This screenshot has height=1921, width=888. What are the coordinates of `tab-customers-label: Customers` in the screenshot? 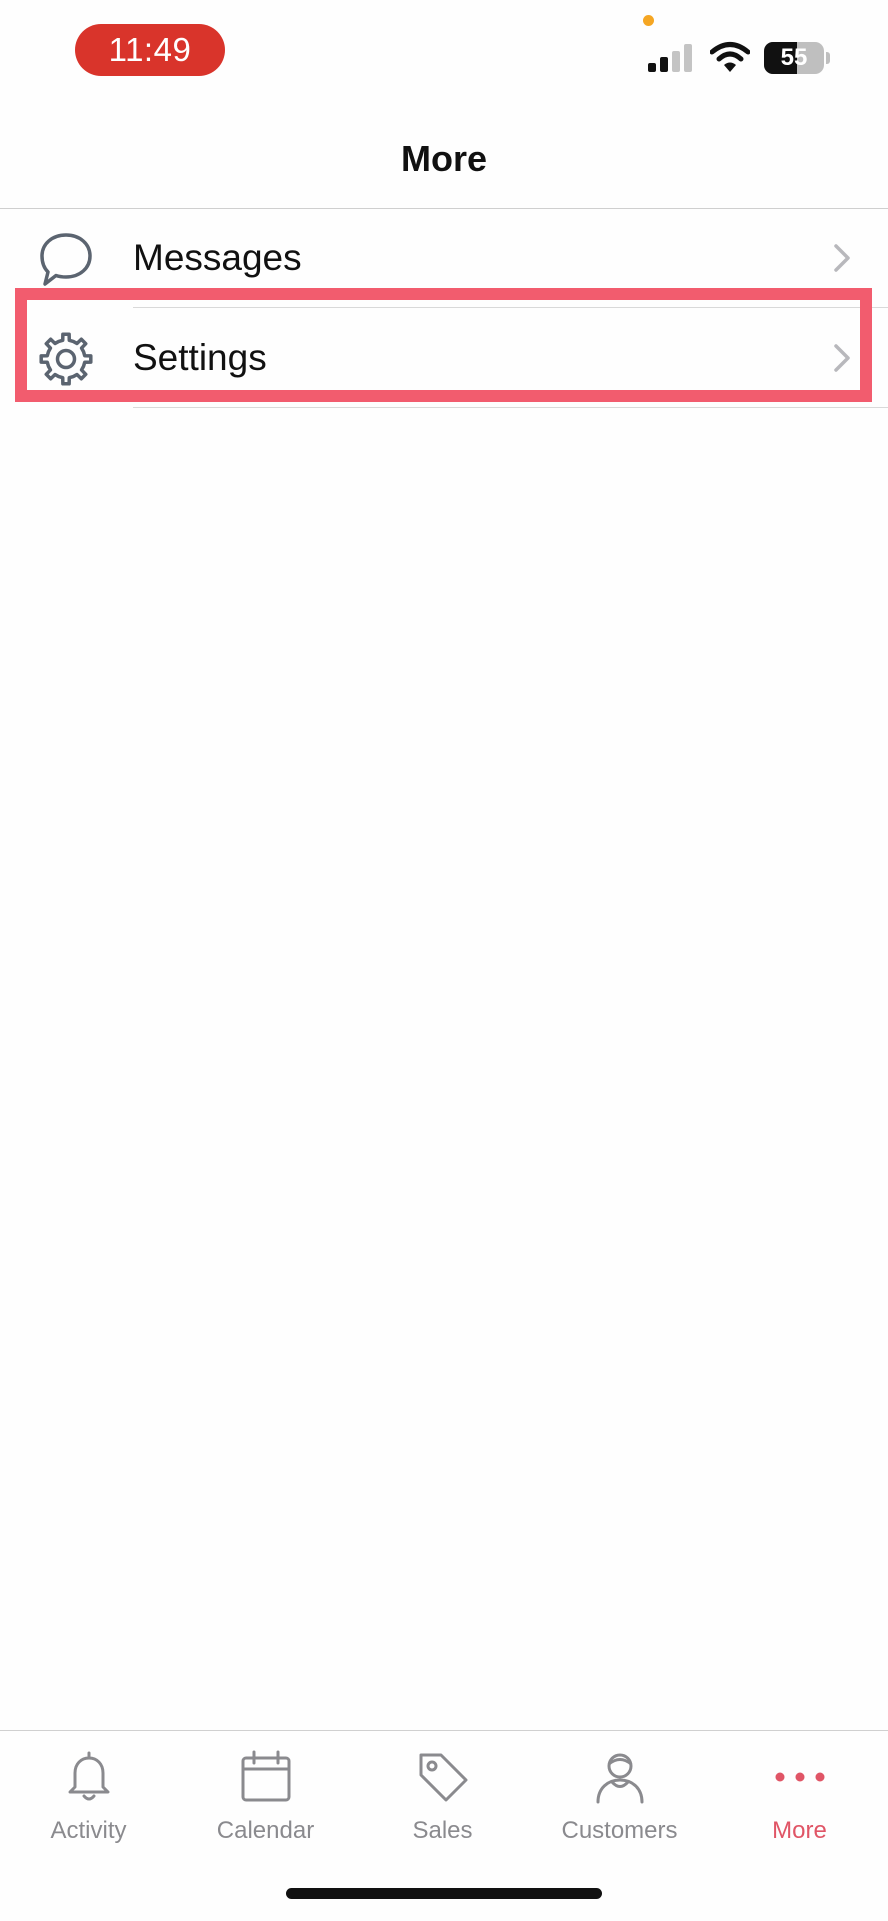 It's located at (619, 1830).